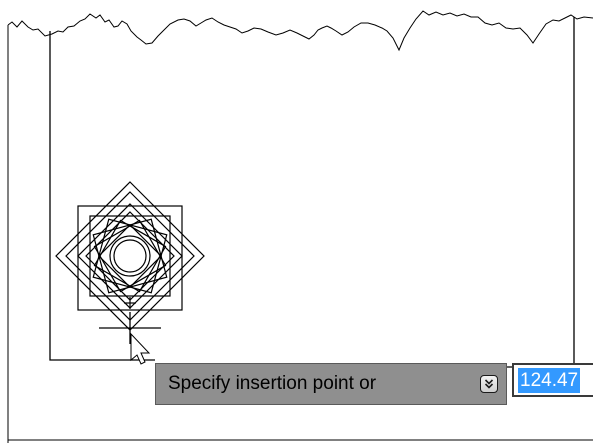 This screenshot has height=443, width=593. I want to click on options-down-arrow-icon, so click(489, 384).